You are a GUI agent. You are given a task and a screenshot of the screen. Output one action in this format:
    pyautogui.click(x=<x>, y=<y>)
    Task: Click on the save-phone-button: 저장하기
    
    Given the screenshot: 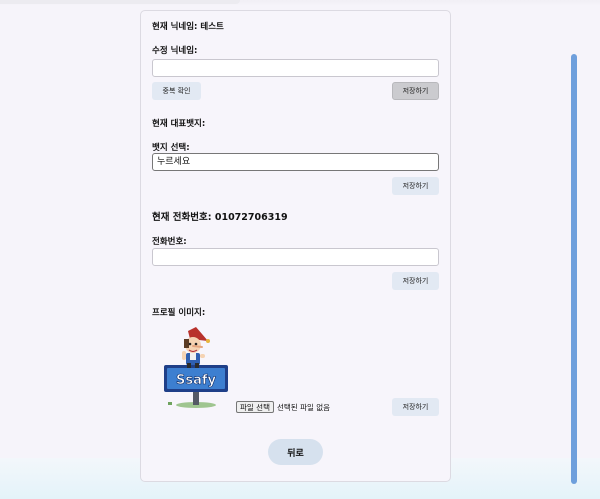 What is the action you would take?
    pyautogui.click(x=415, y=281)
    